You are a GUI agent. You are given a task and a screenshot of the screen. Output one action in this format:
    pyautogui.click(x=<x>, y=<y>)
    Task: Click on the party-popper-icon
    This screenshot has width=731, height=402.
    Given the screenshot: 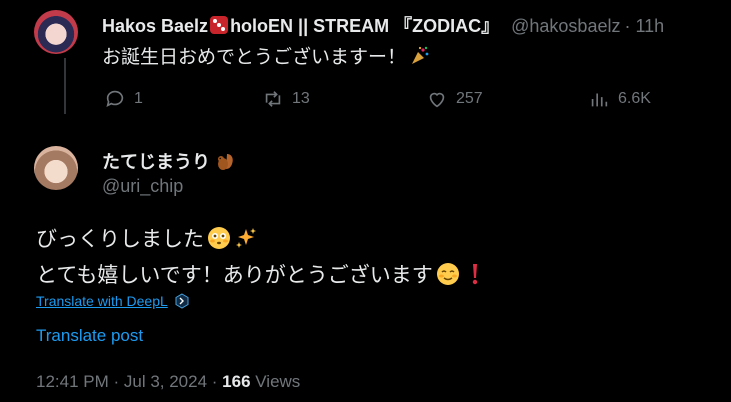 What is the action you would take?
    pyautogui.click(x=420, y=55)
    